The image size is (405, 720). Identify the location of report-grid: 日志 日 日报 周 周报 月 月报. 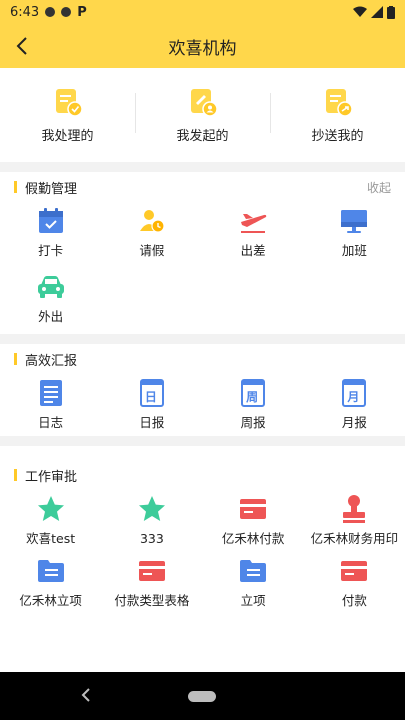
(202, 401).